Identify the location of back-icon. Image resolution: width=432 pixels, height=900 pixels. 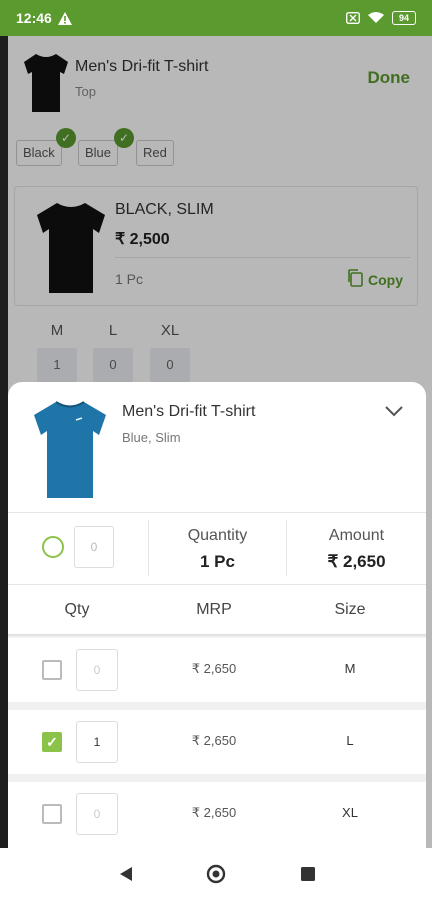
(126, 874).